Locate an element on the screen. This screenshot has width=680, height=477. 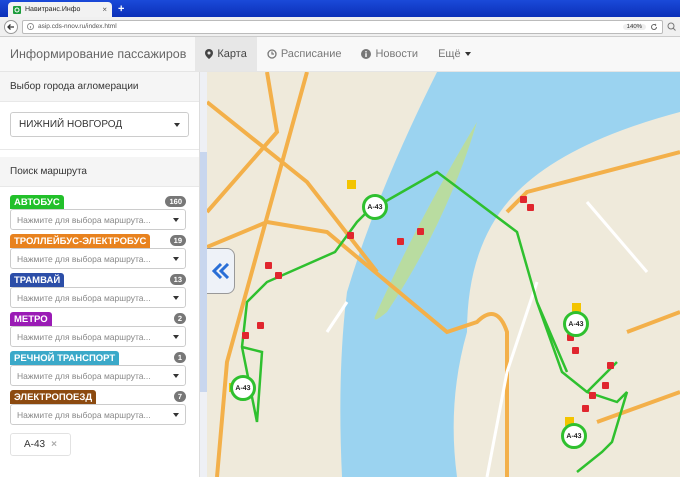
clock-icon is located at coordinates (271, 54).